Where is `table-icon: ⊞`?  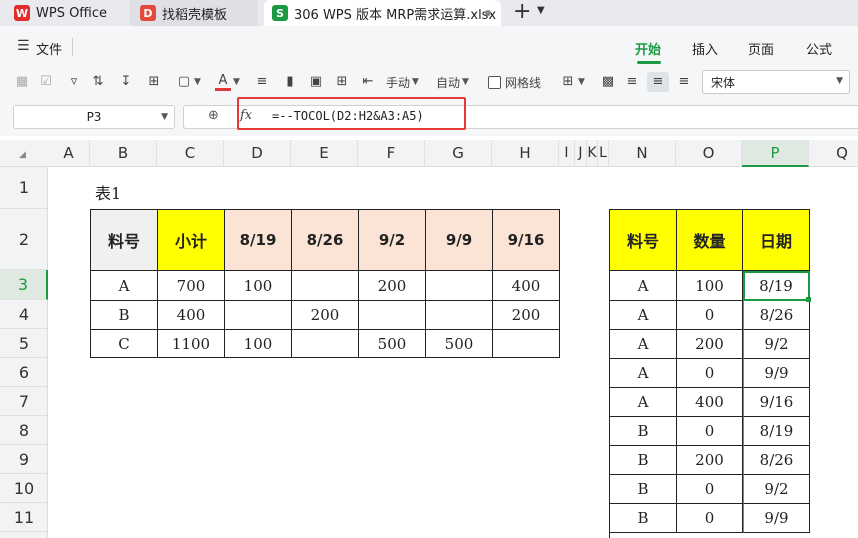
table-icon: ⊞ is located at coordinates (342, 82).